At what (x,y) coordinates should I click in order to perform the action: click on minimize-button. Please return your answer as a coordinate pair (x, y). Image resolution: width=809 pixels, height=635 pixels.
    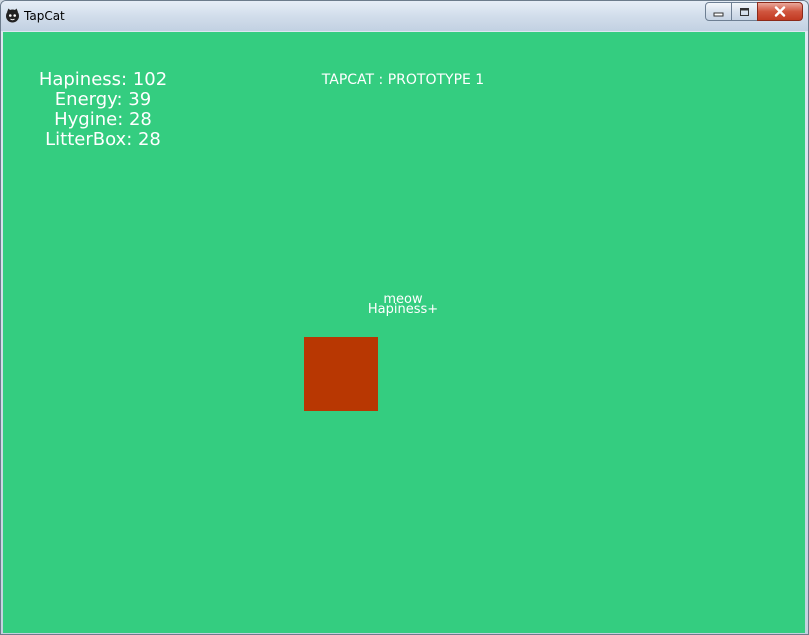
    Looking at the image, I should click on (718, 11).